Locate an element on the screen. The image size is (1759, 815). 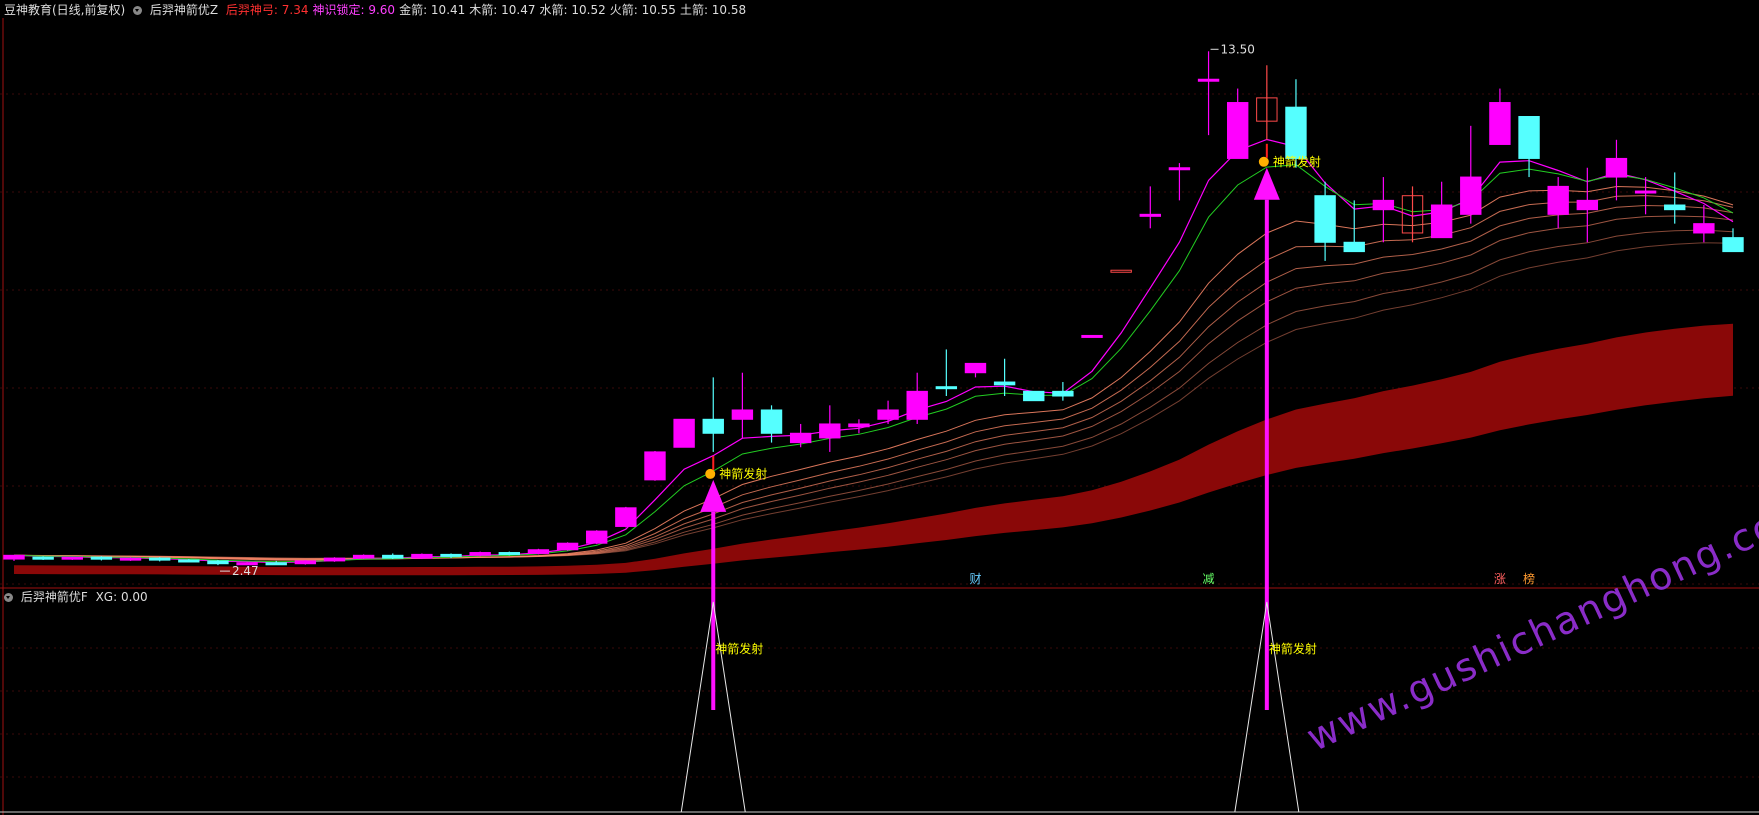
sub-header: 后羿神箭优F XG: 0.00 is located at coordinates (78, 596).